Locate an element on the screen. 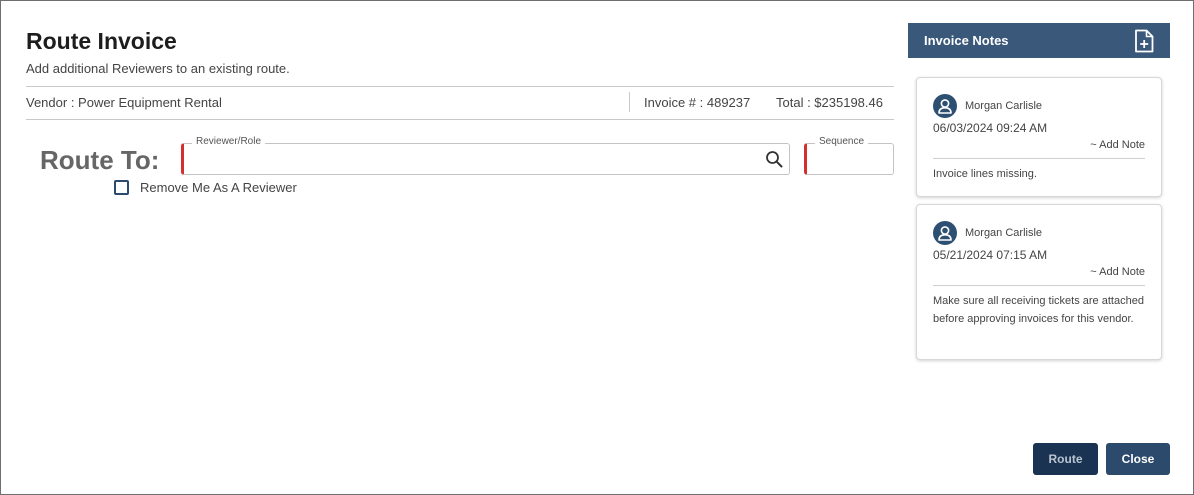  route-to-label: Route To: is located at coordinates (100, 160).